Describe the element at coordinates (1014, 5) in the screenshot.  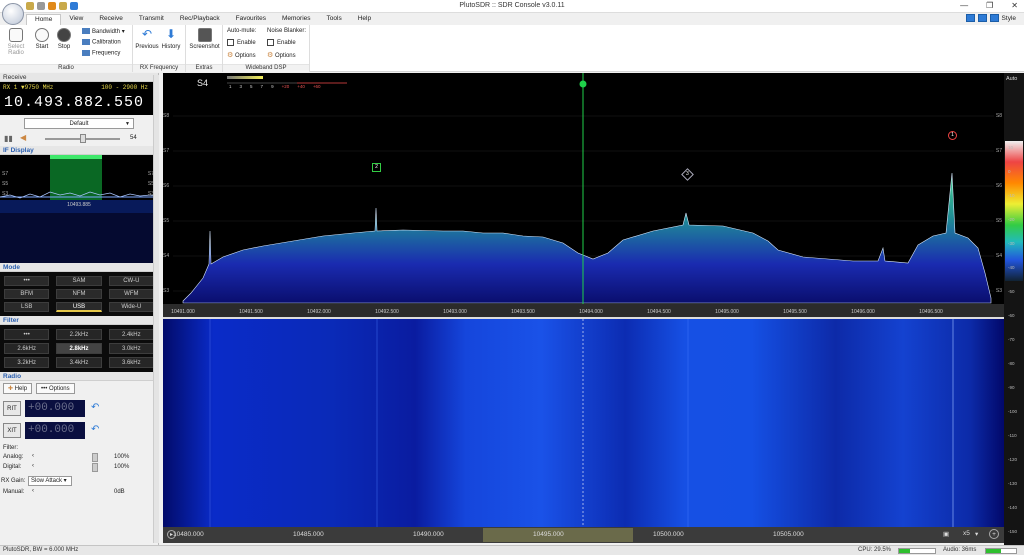
I see `close-icon: ✕` at that location.